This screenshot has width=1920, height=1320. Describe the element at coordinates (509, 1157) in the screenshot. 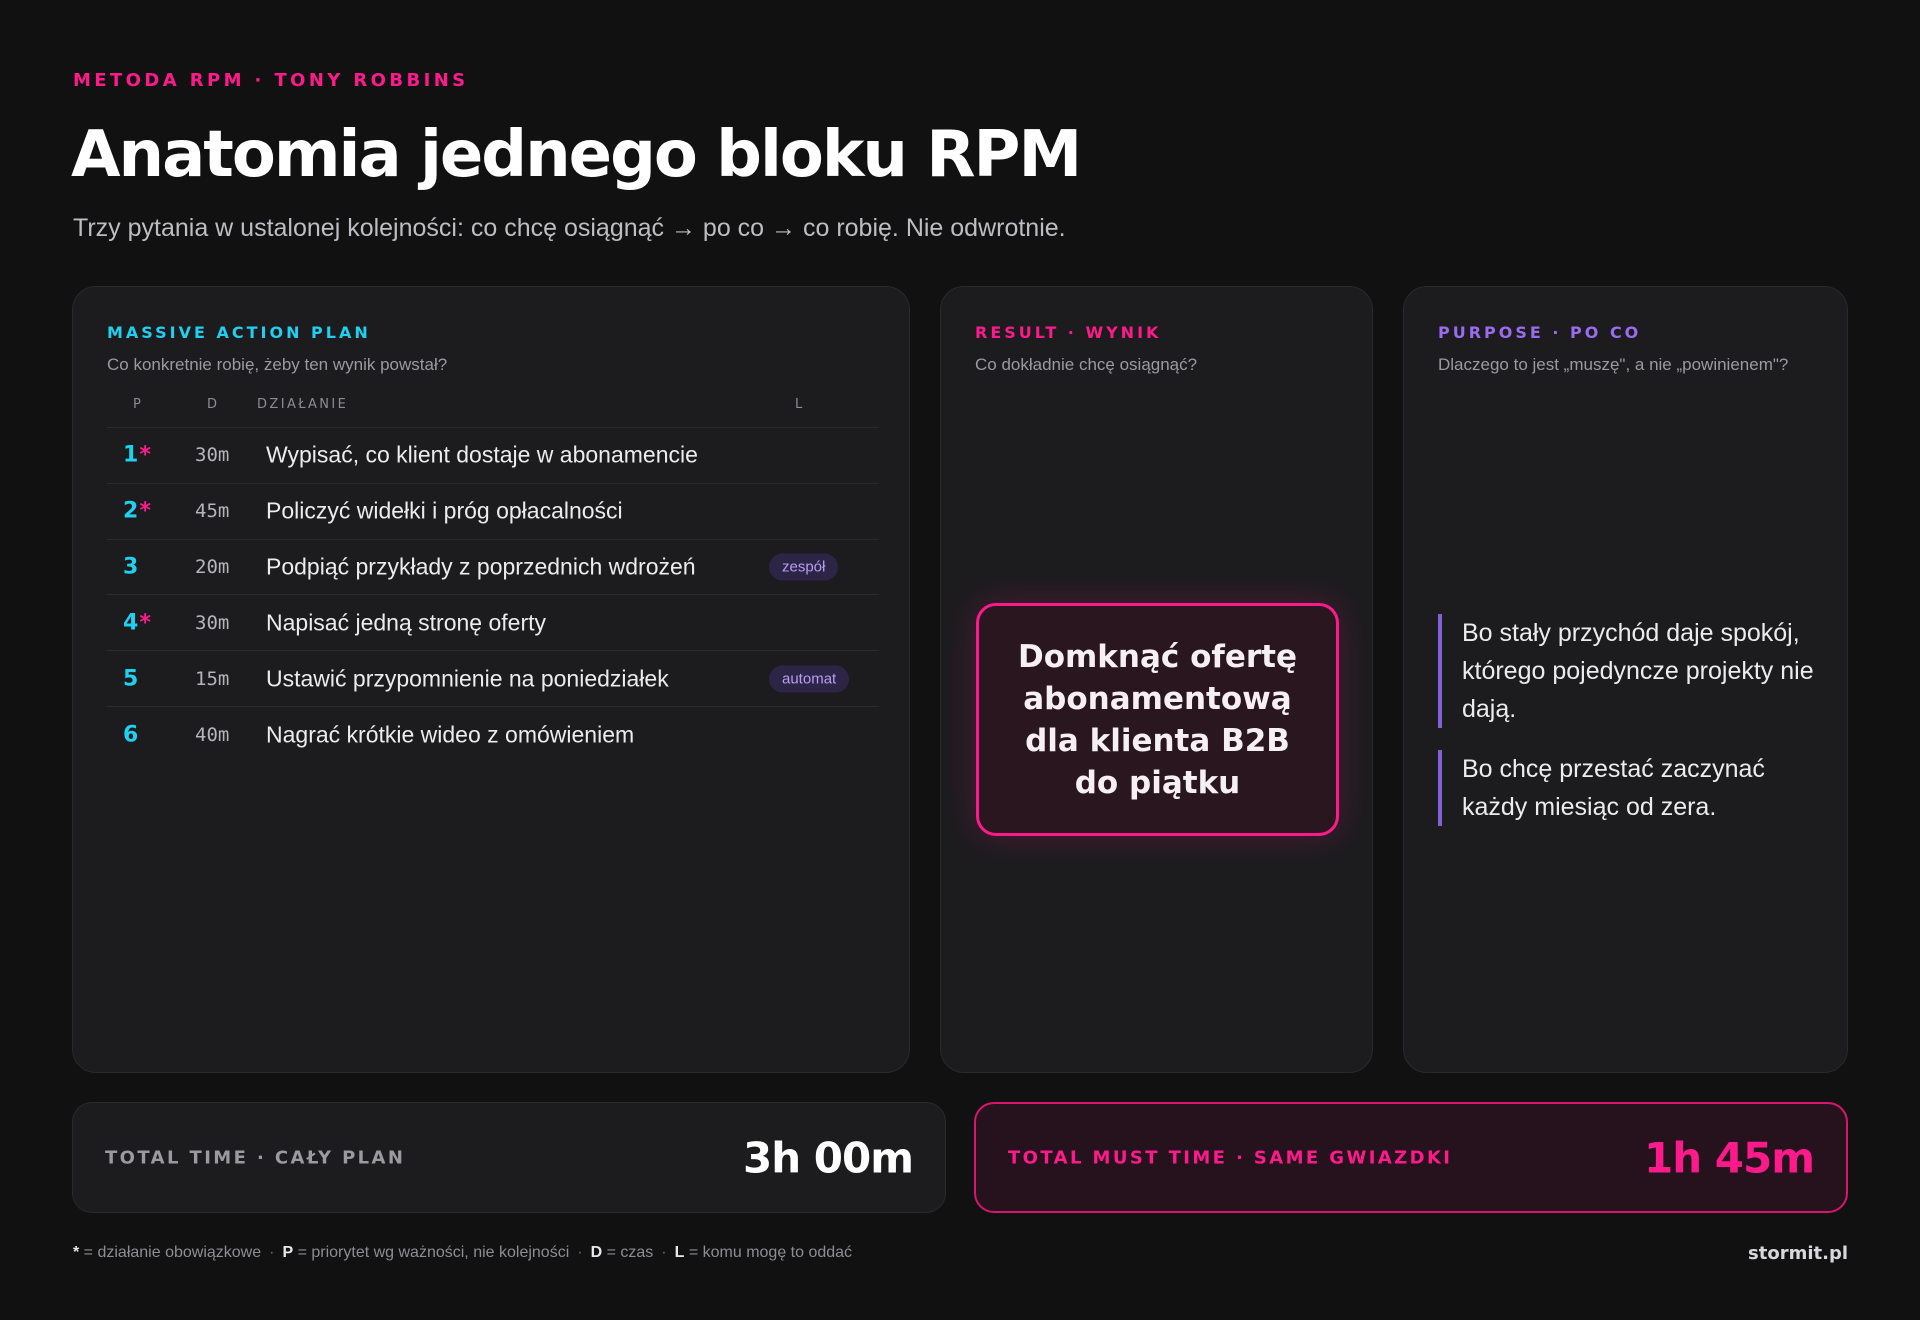

I see `total-time-panel: TOTAL TIME · CAŁY PLAN 3h 00m` at that location.